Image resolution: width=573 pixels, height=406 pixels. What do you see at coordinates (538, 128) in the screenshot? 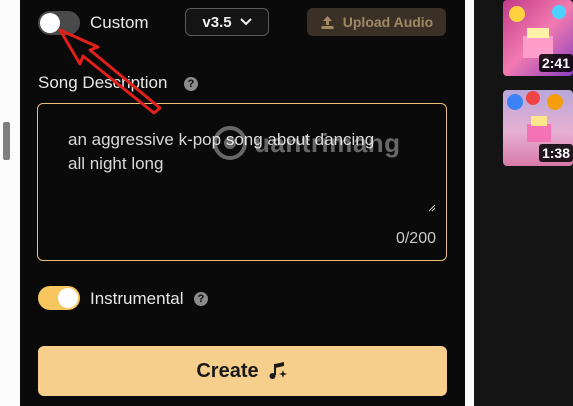
I see `video-thumbnail: 1:38` at bounding box center [538, 128].